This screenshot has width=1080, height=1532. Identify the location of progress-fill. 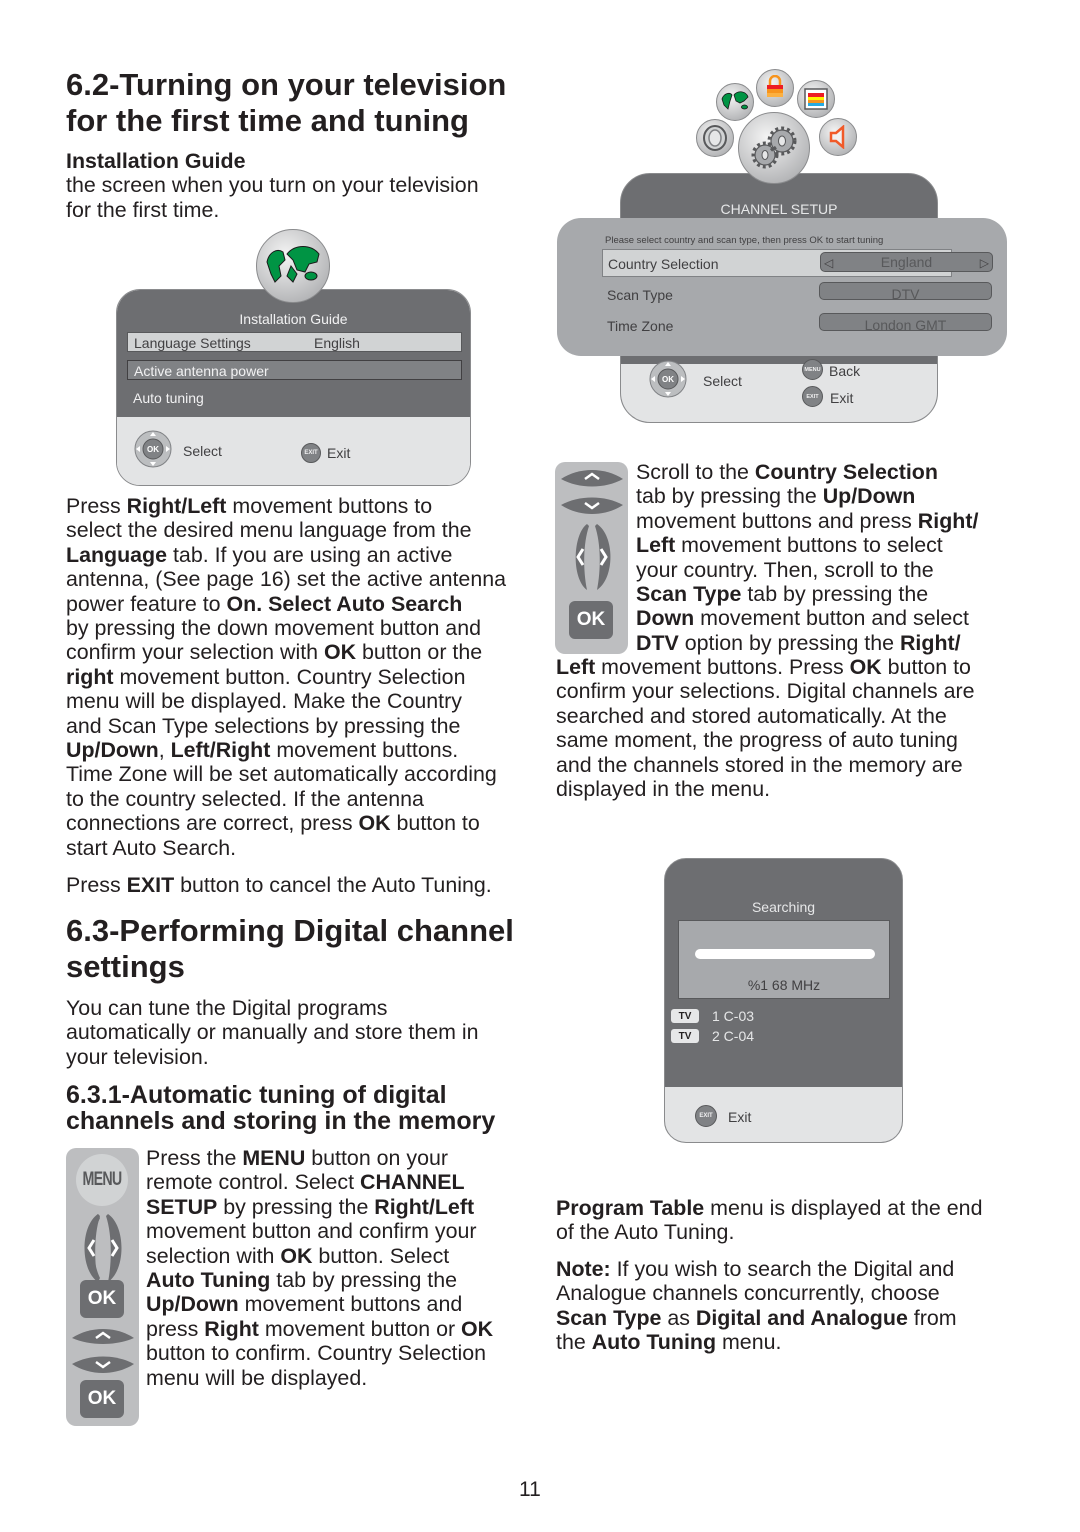
(785, 954).